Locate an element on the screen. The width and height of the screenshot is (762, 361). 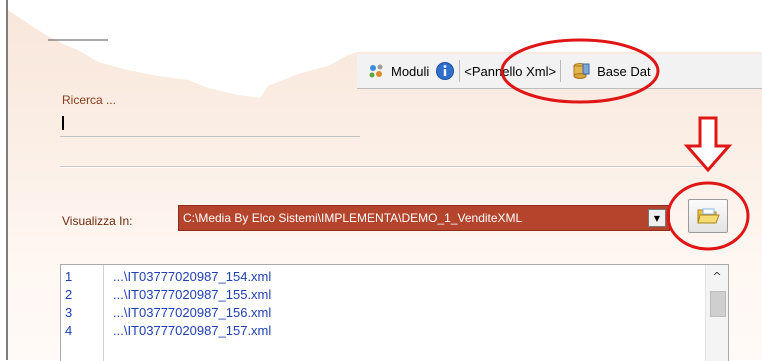
list-item: 2 ...\IT03777020987_155.xml is located at coordinates (381, 296).